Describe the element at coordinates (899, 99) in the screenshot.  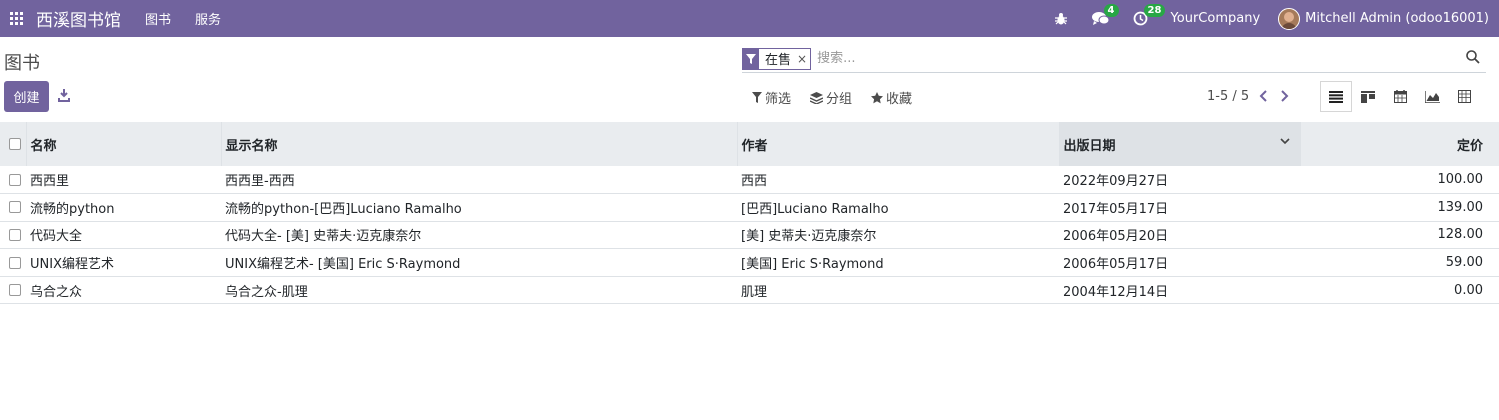
I see `favorites-label: 收藏` at that location.